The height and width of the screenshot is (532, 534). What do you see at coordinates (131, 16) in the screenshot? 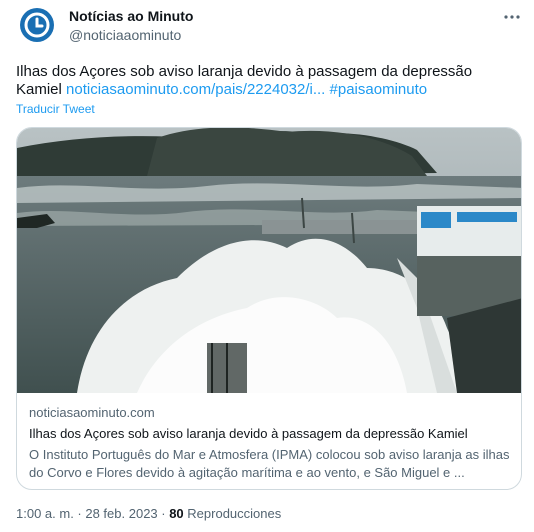
I see `account-name: Notícias ao Minuto` at bounding box center [131, 16].